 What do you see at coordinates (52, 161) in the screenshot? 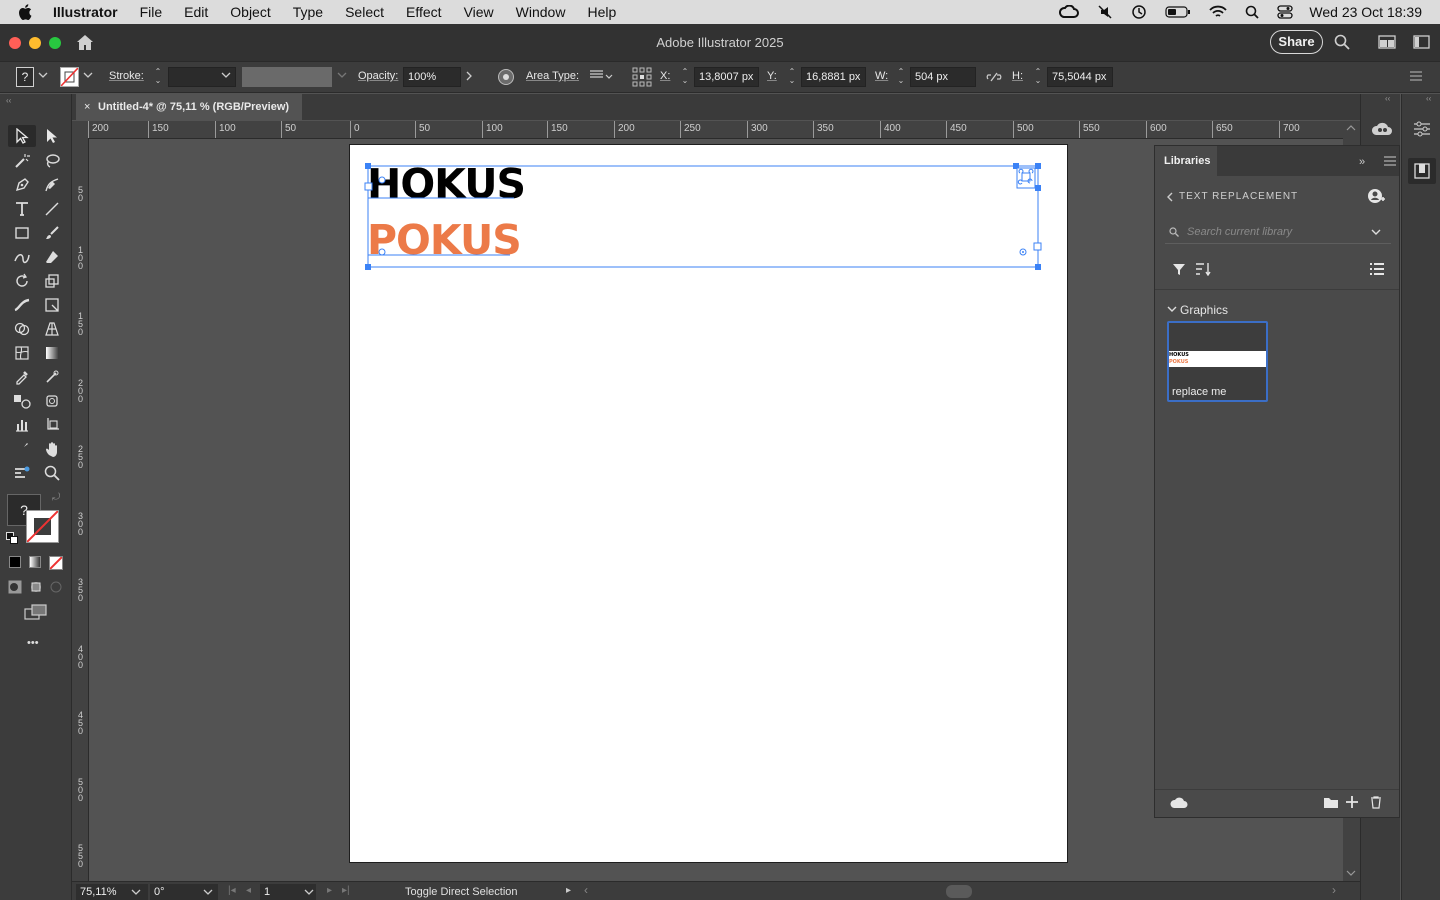
I see `lasso-tool-icon` at bounding box center [52, 161].